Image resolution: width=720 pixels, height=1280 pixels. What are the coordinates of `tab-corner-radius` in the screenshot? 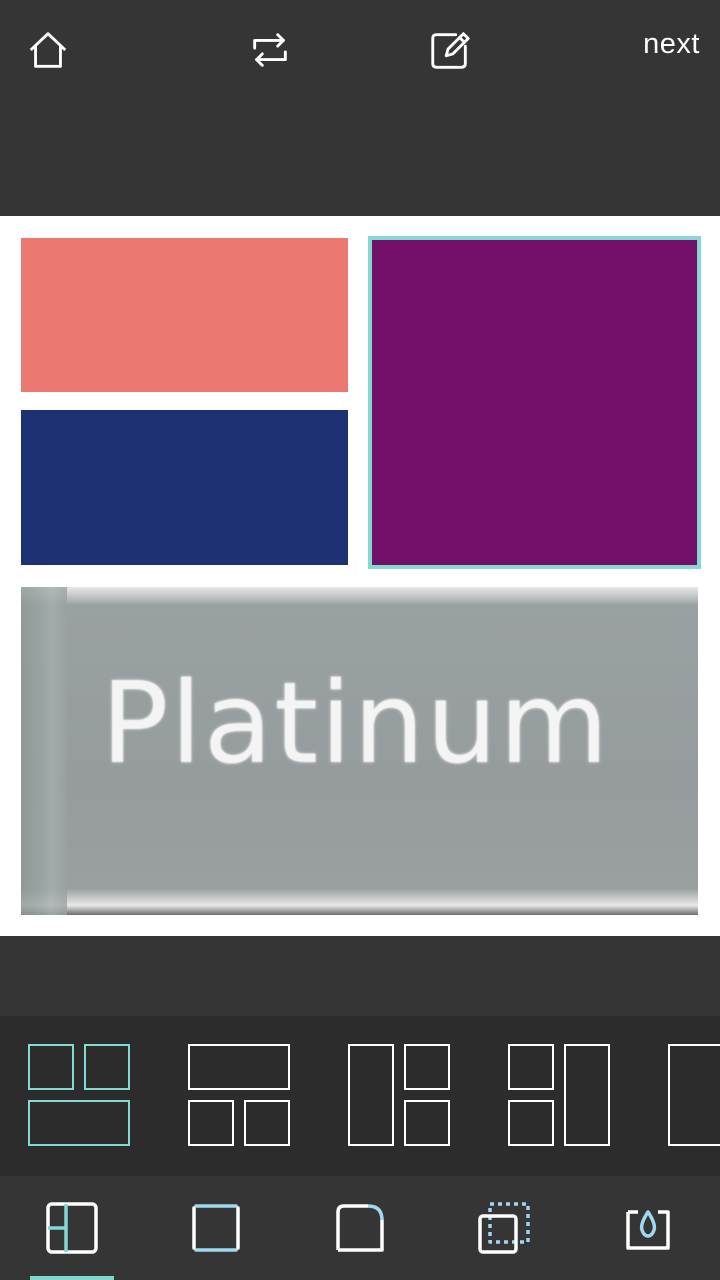 It's located at (360, 1228).